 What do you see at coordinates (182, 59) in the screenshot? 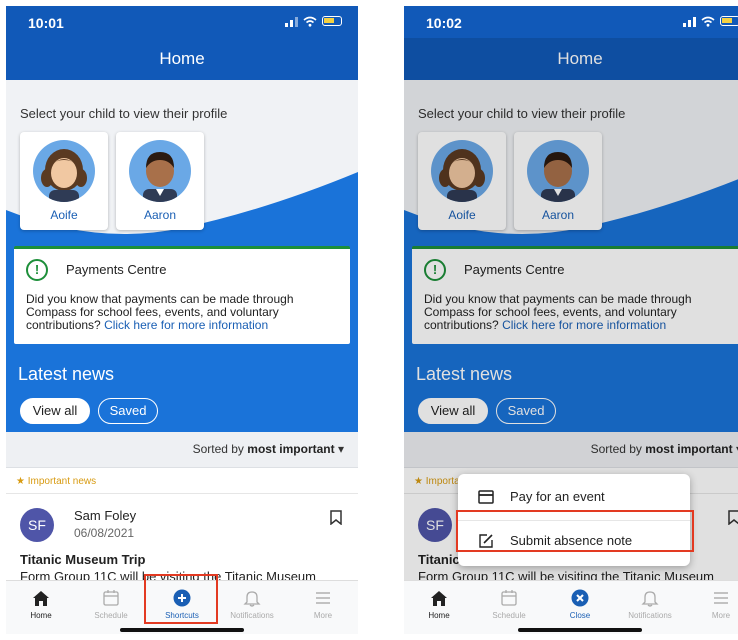
I see `page-title: Home` at bounding box center [182, 59].